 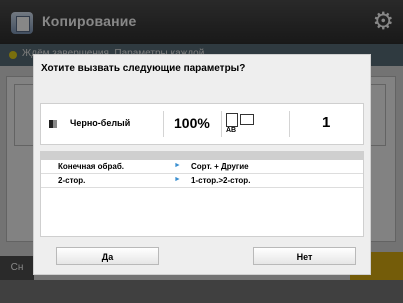 I want to click on summary-panel: Черно-белый 100% АВ 1, so click(x=202, y=124).